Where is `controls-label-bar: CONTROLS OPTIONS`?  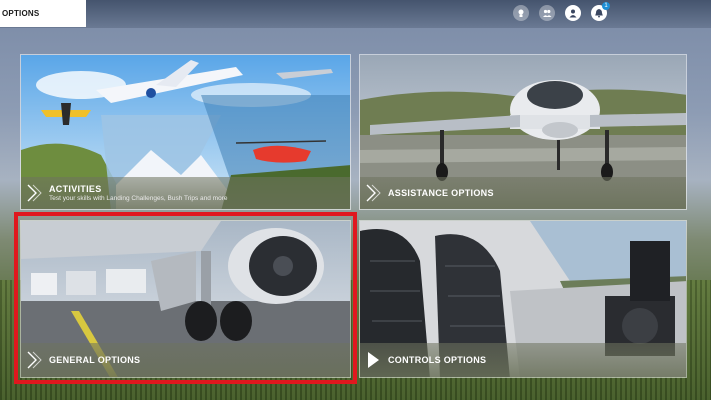
controls-label-bar: CONTROLS OPTIONS is located at coordinates (523, 360).